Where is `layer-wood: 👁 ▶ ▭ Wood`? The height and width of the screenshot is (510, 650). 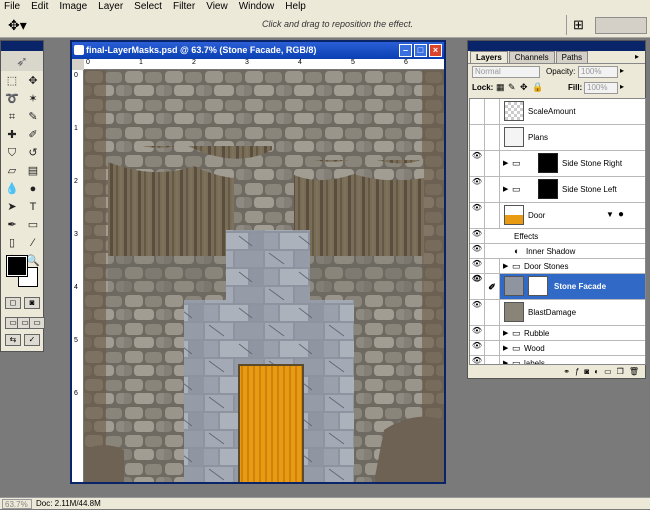 layer-wood: 👁 ▶ ▭ Wood is located at coordinates (557, 348).